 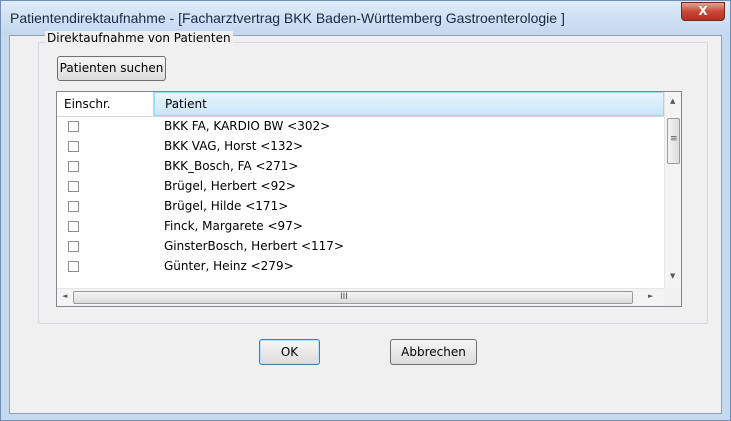 What do you see at coordinates (360, 247) in the screenshot?
I see `list-item: GinsterBosch, Herbert <117>` at bounding box center [360, 247].